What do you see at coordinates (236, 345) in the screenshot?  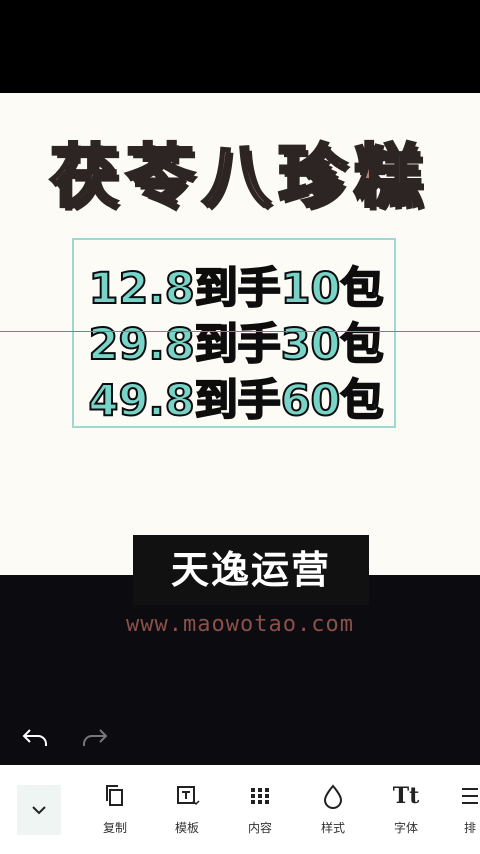 I see `price-line-2: 29.8到手30包` at bounding box center [236, 345].